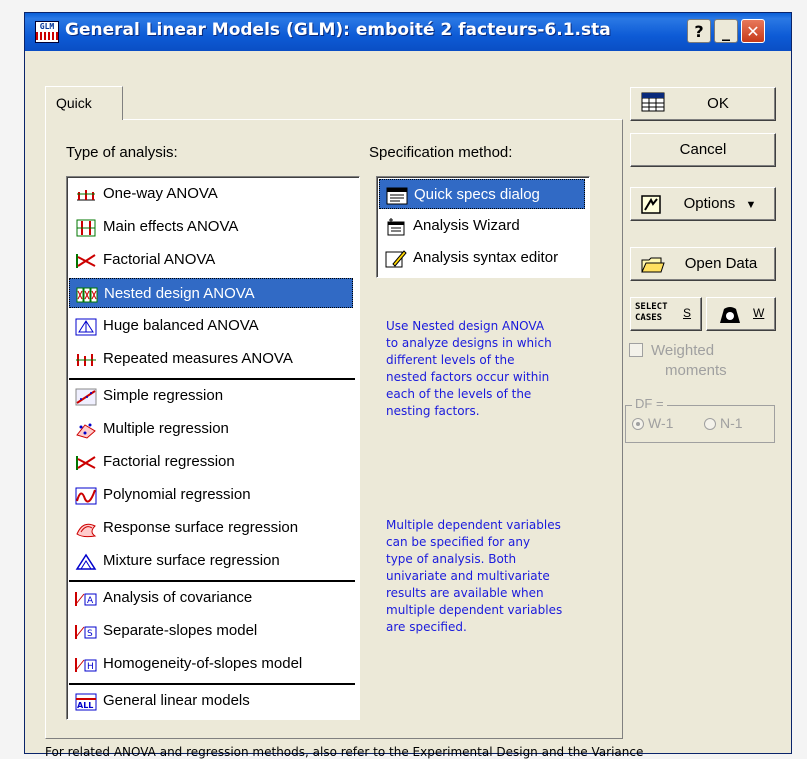  I want to click on options-button: Options ▼, so click(703, 204).